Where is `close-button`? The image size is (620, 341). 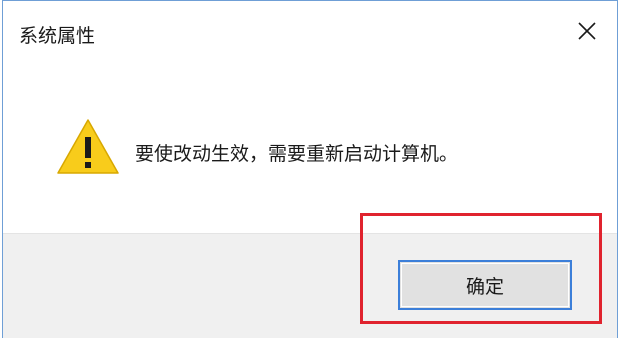
close-button is located at coordinates (587, 31).